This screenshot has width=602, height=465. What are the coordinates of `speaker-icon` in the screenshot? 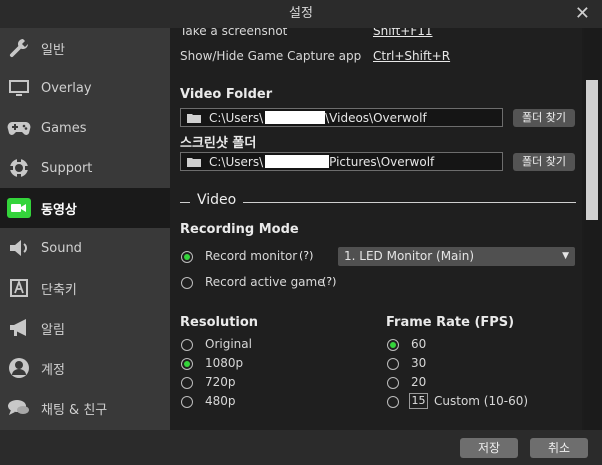 It's located at (19, 248).